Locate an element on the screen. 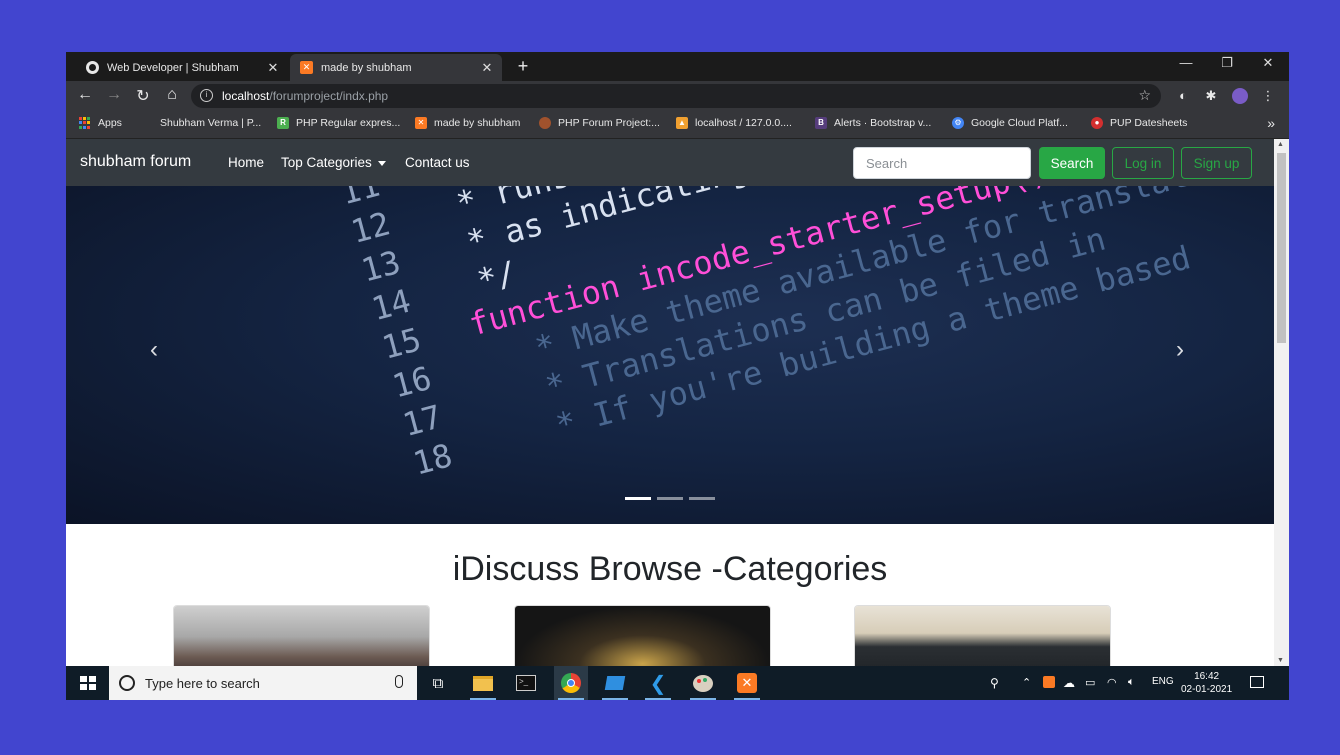 The height and width of the screenshot is (755, 1340). url-text: localhost/forumproject/indx.php is located at coordinates (305, 96).